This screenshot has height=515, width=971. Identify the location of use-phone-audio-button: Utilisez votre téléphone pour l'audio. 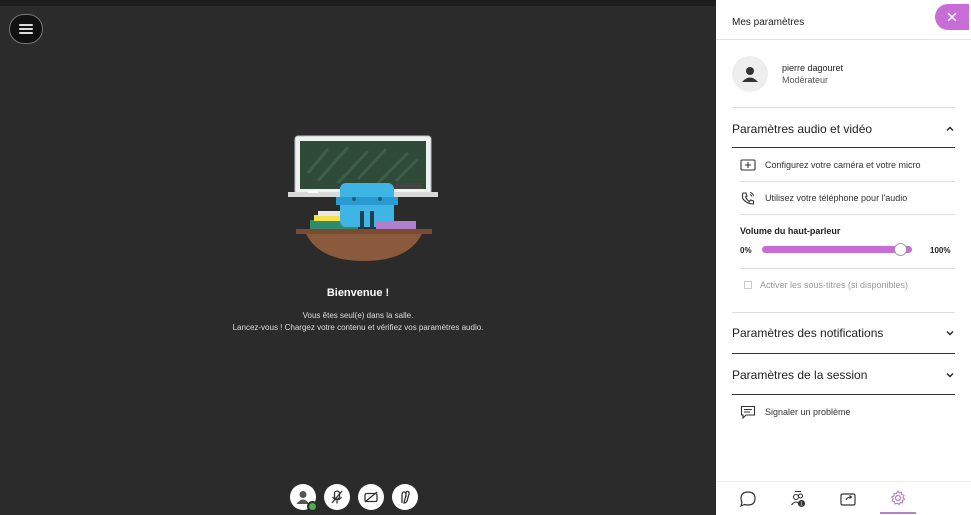
(847, 198).